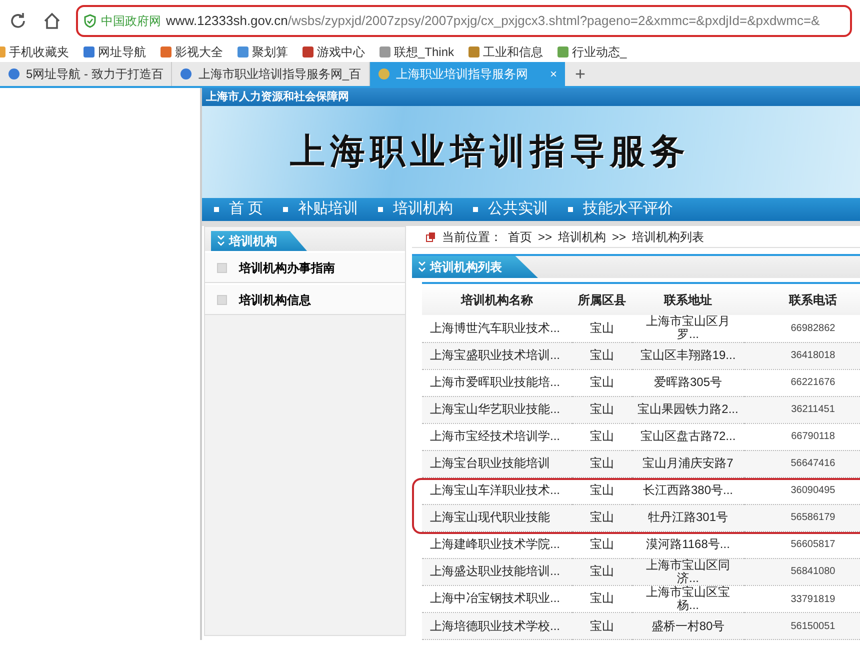 This screenshot has width=860, height=645. Describe the element at coordinates (602, 299) in the screenshot. I see `column-header: 所属区县` at that location.